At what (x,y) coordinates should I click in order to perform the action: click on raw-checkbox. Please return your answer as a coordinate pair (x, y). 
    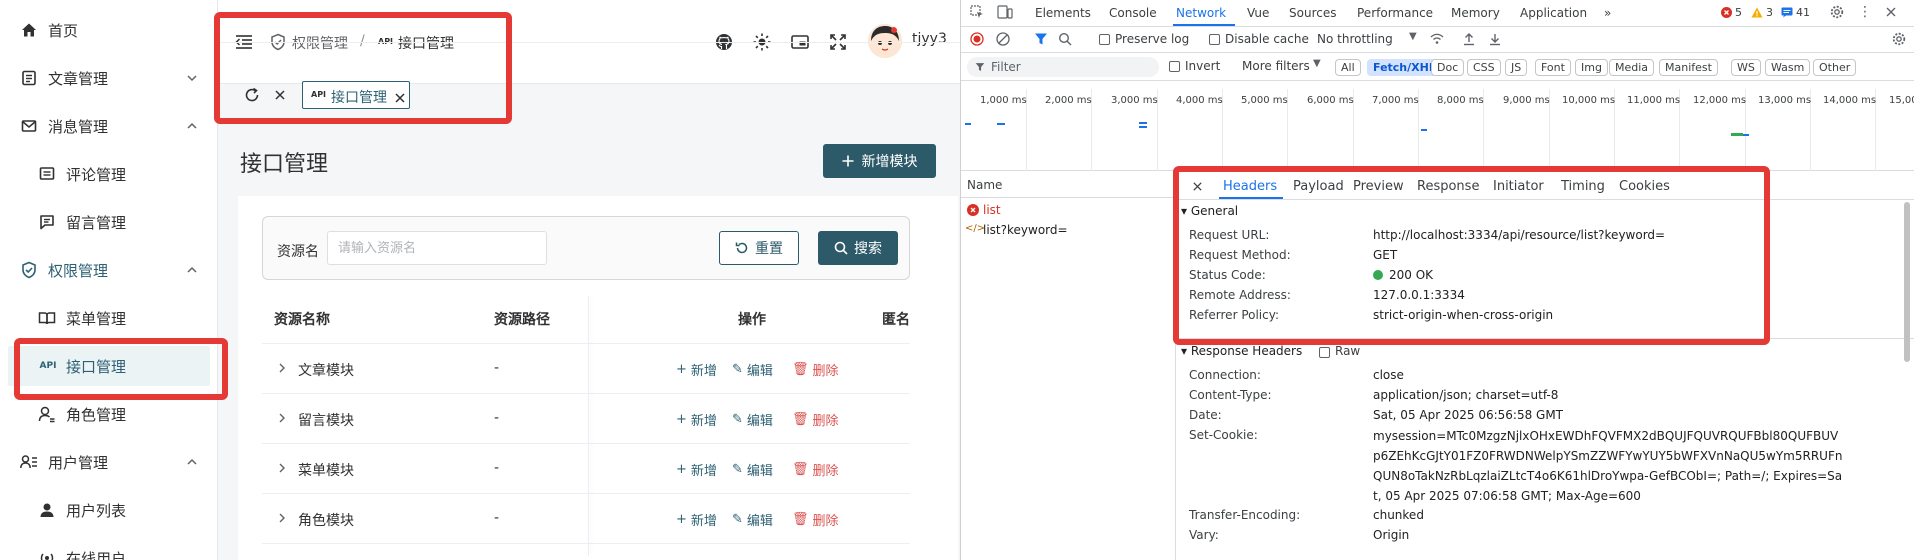
    Looking at the image, I should click on (1324, 352).